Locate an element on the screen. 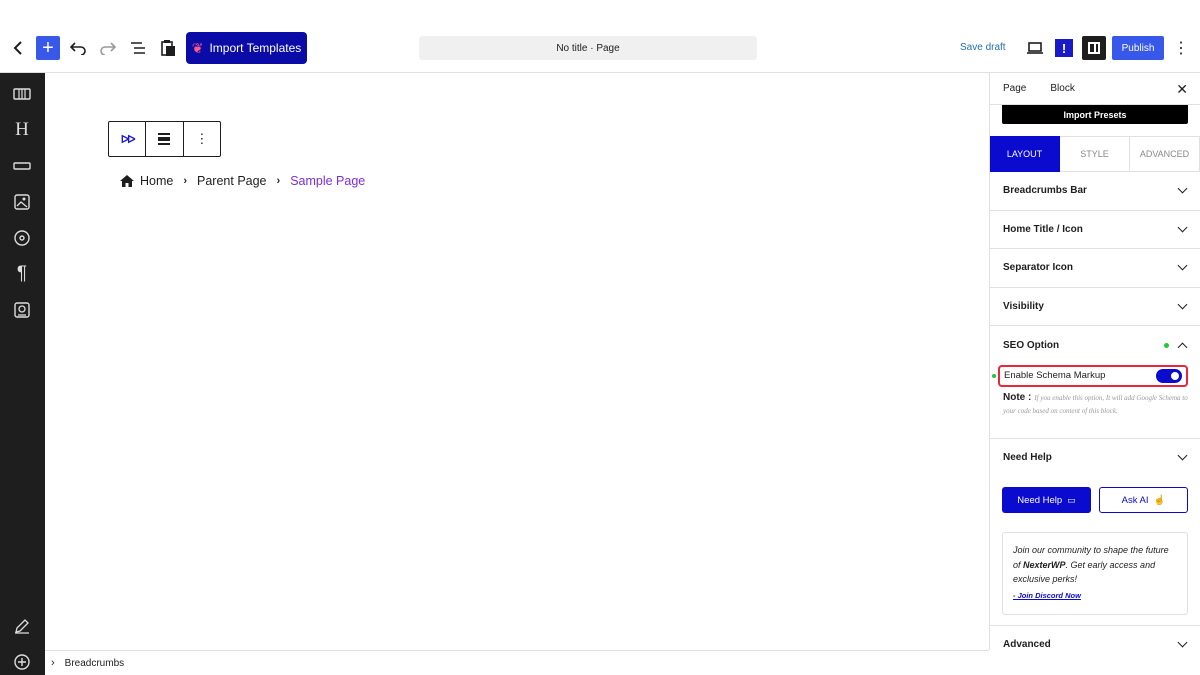 Image resolution: width=1200 pixels, height=675 pixels. section-label: SEO Option is located at coordinates (1031, 345).